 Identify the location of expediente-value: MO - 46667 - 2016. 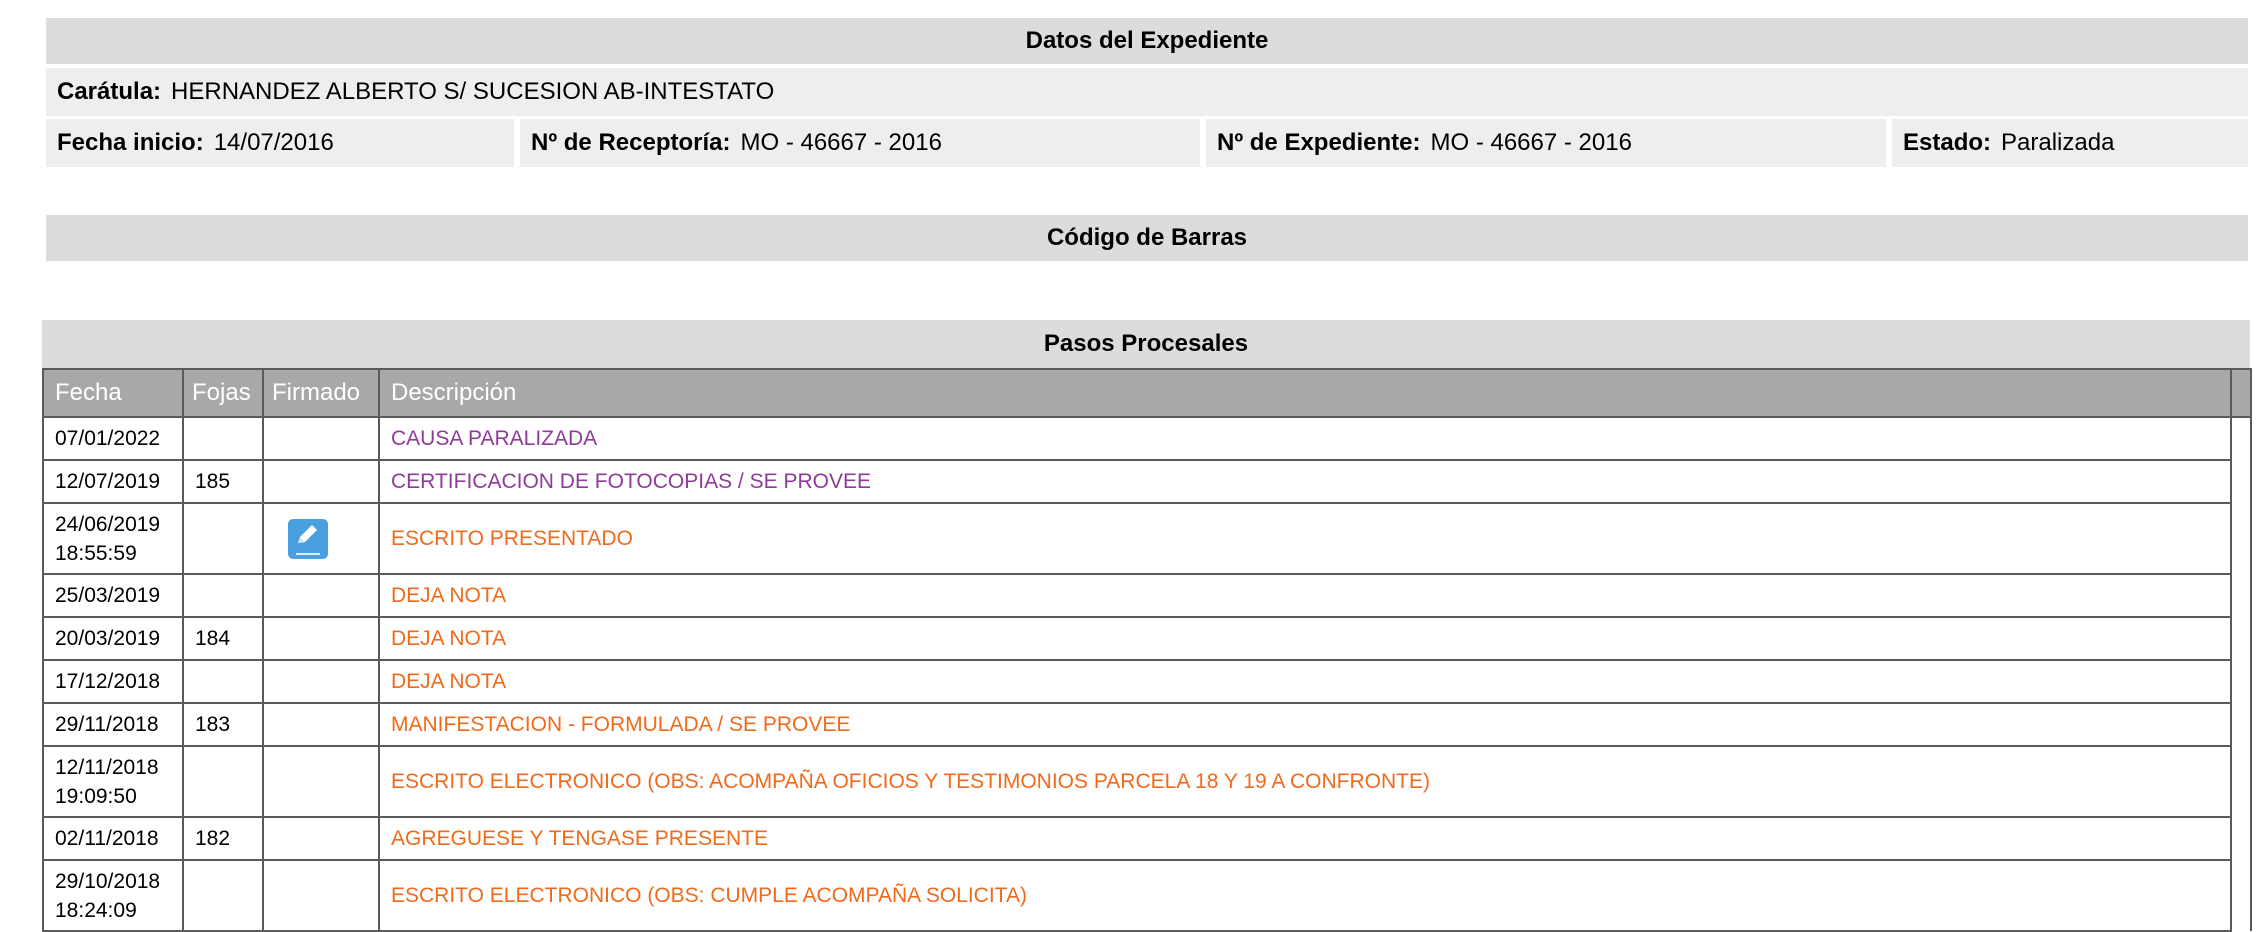
(1531, 142).